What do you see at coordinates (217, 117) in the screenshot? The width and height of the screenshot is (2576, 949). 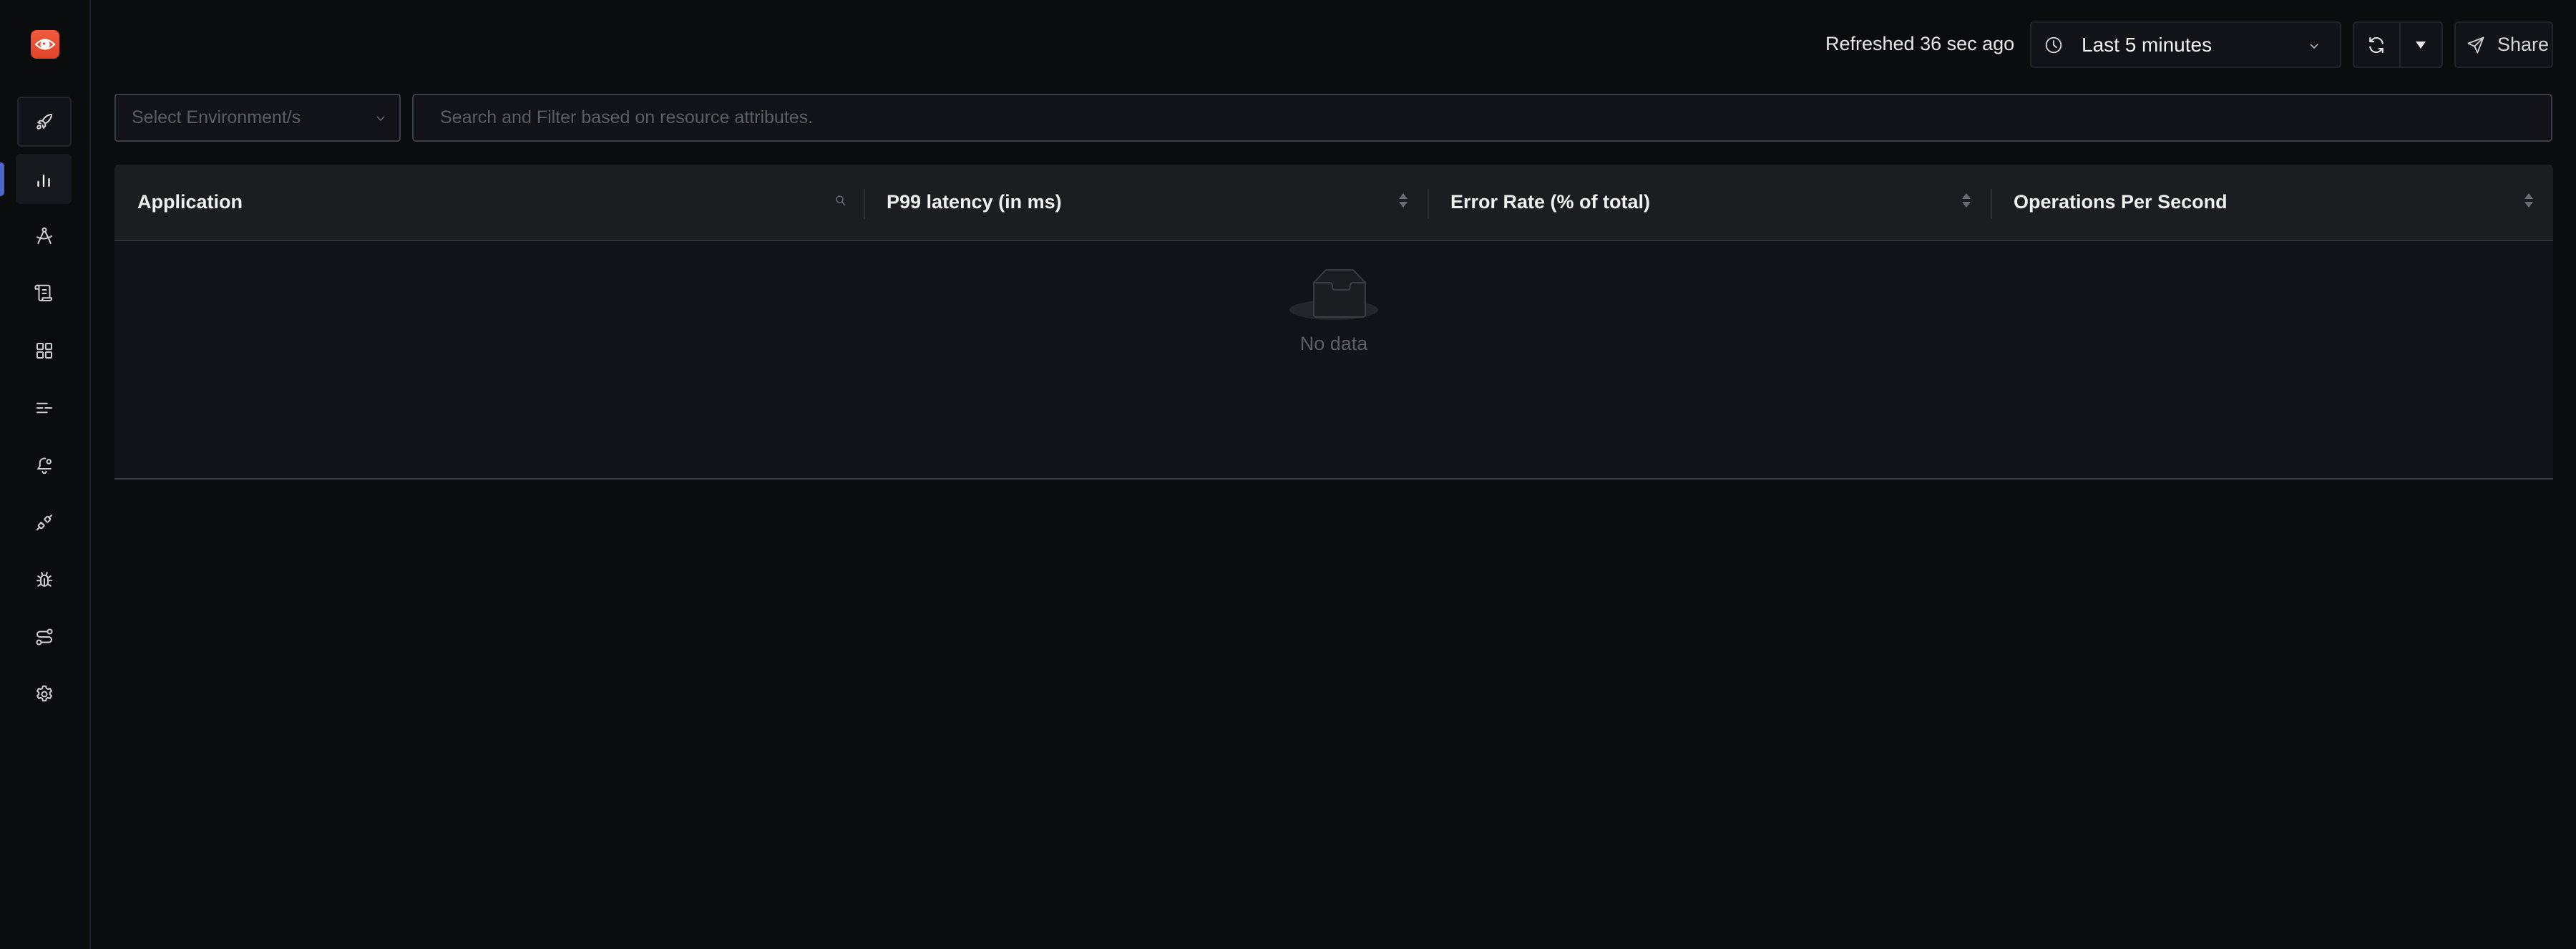 I see `environment-placeholder: Select Environment/s` at bounding box center [217, 117].